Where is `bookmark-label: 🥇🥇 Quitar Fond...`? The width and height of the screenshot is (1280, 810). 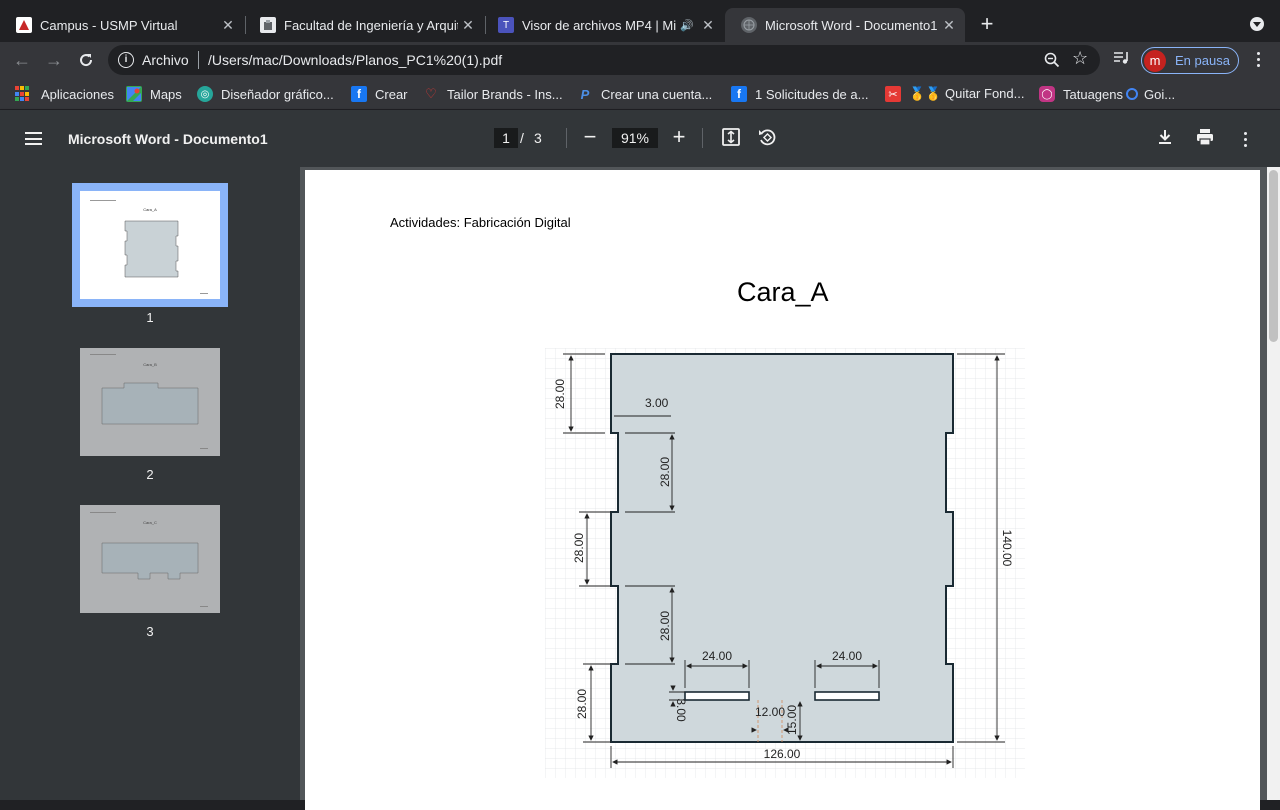 bookmark-label: 🥇🥇 Quitar Fond... is located at coordinates (967, 93).